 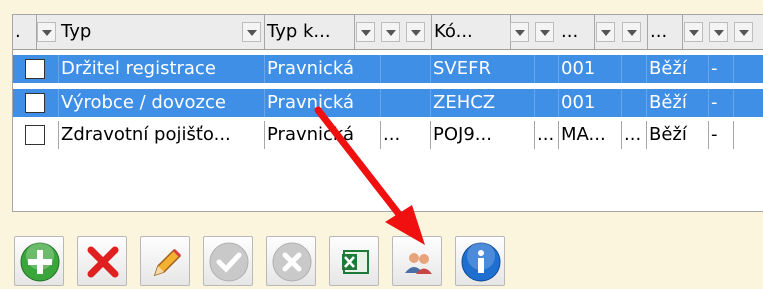 I want to click on x-circle-icon, so click(x=292, y=262).